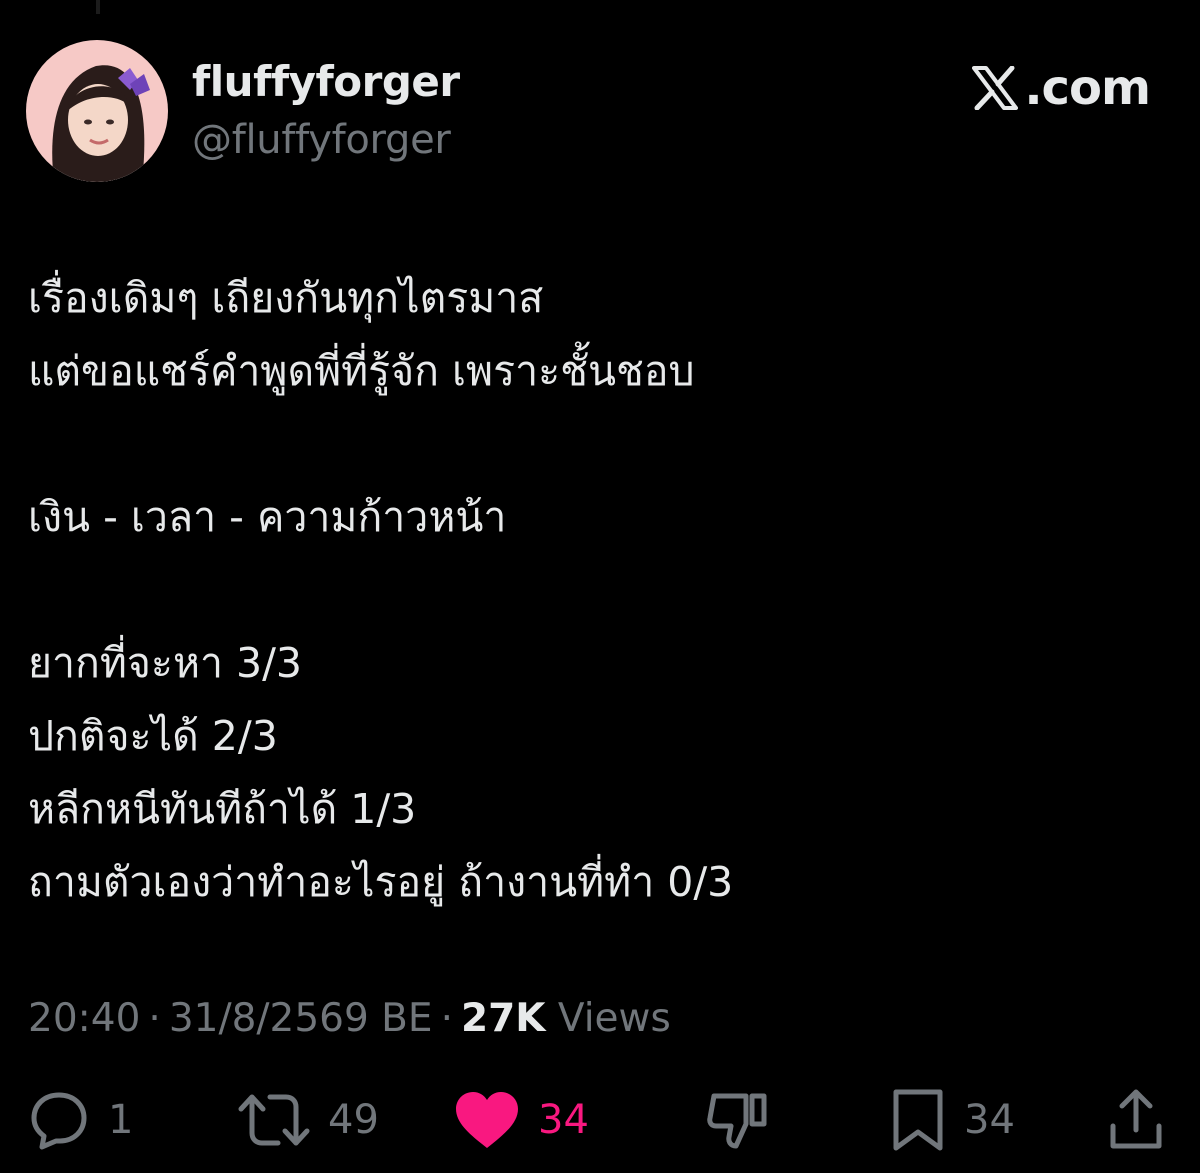  I want to click on bookmark-count: 34, so click(989, 1120).